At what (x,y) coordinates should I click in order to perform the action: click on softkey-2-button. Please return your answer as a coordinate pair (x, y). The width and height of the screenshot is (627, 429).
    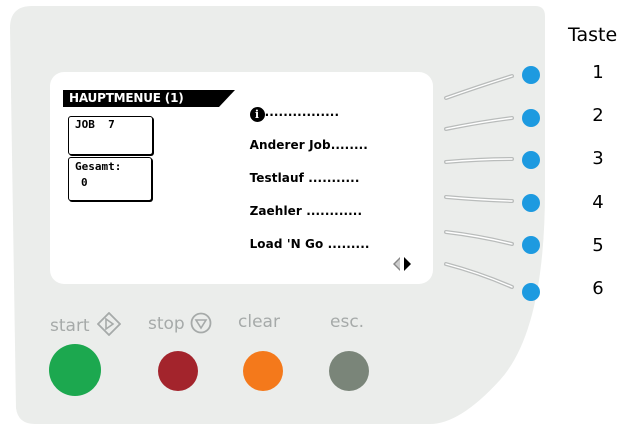
    Looking at the image, I should click on (531, 118).